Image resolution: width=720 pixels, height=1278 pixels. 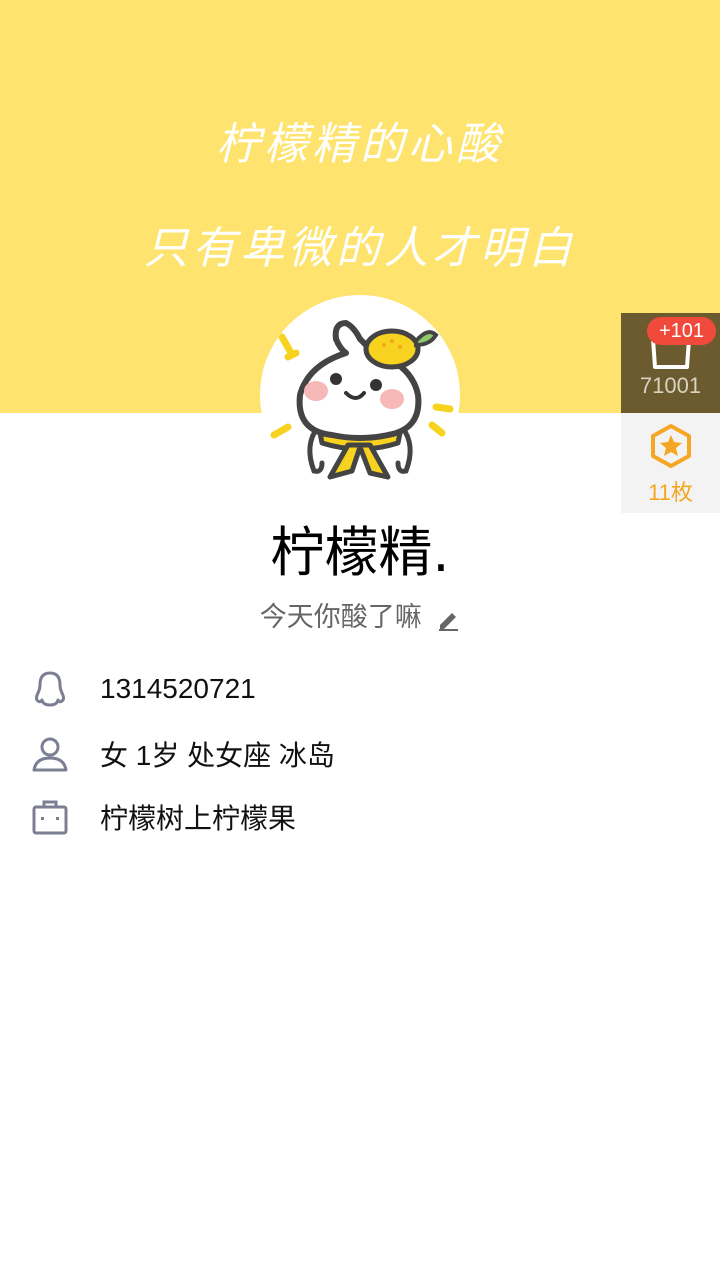 I want to click on coin-badge: +101, so click(x=682, y=331).